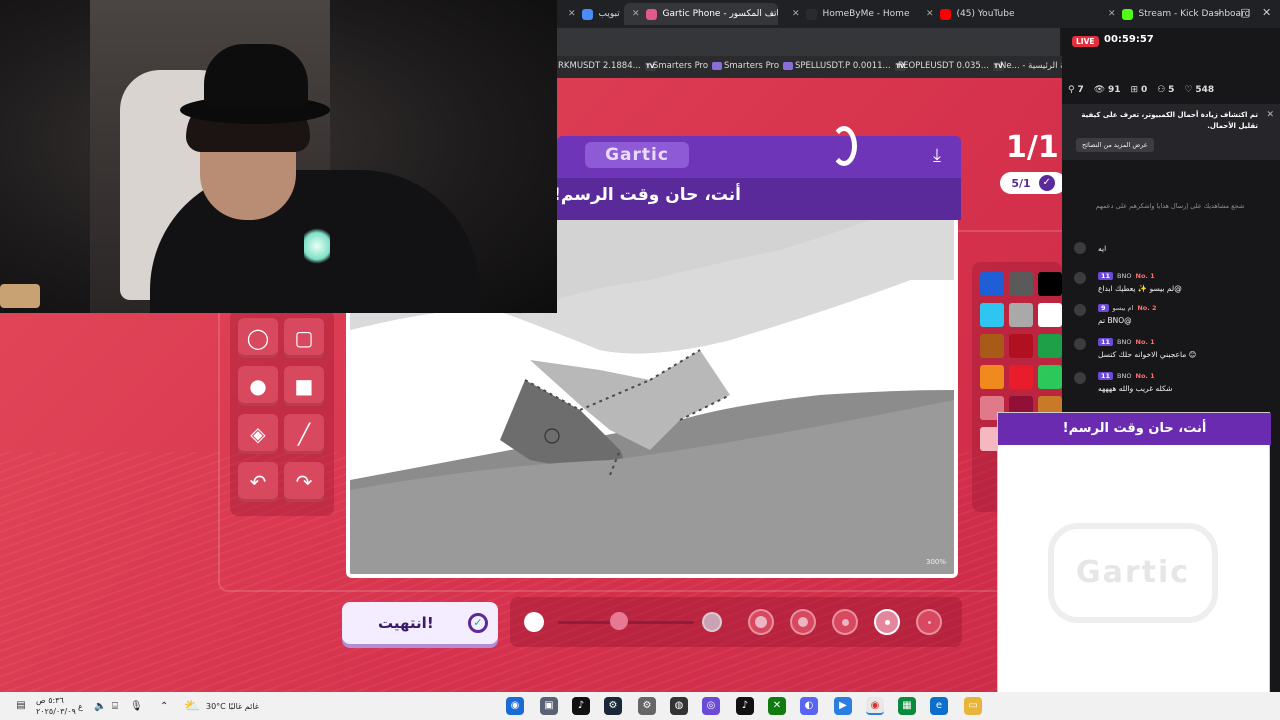  What do you see at coordinates (258, 434) in the screenshot?
I see `bucket-tool: ◈` at bounding box center [258, 434].